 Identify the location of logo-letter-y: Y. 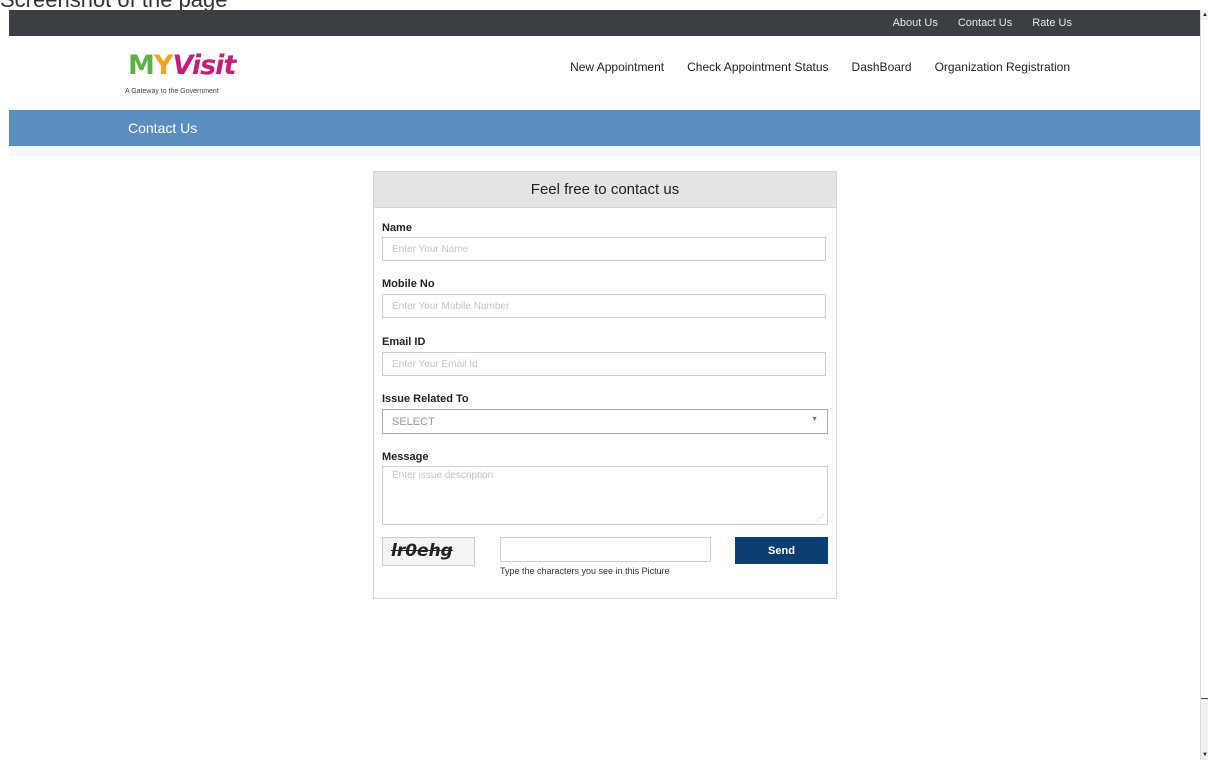
(163, 65).